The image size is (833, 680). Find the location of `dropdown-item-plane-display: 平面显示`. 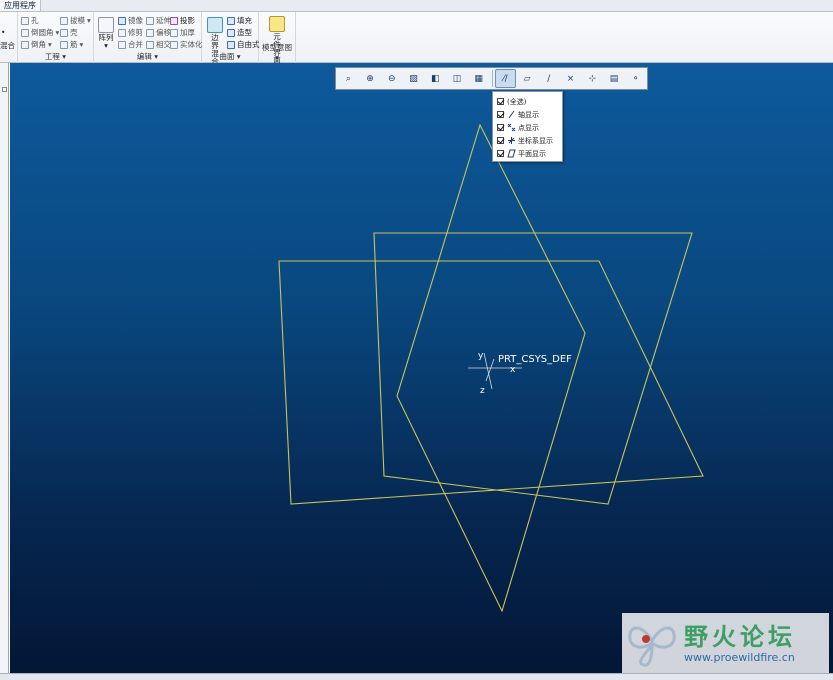

dropdown-item-plane-display: 平面显示 is located at coordinates (527, 153).